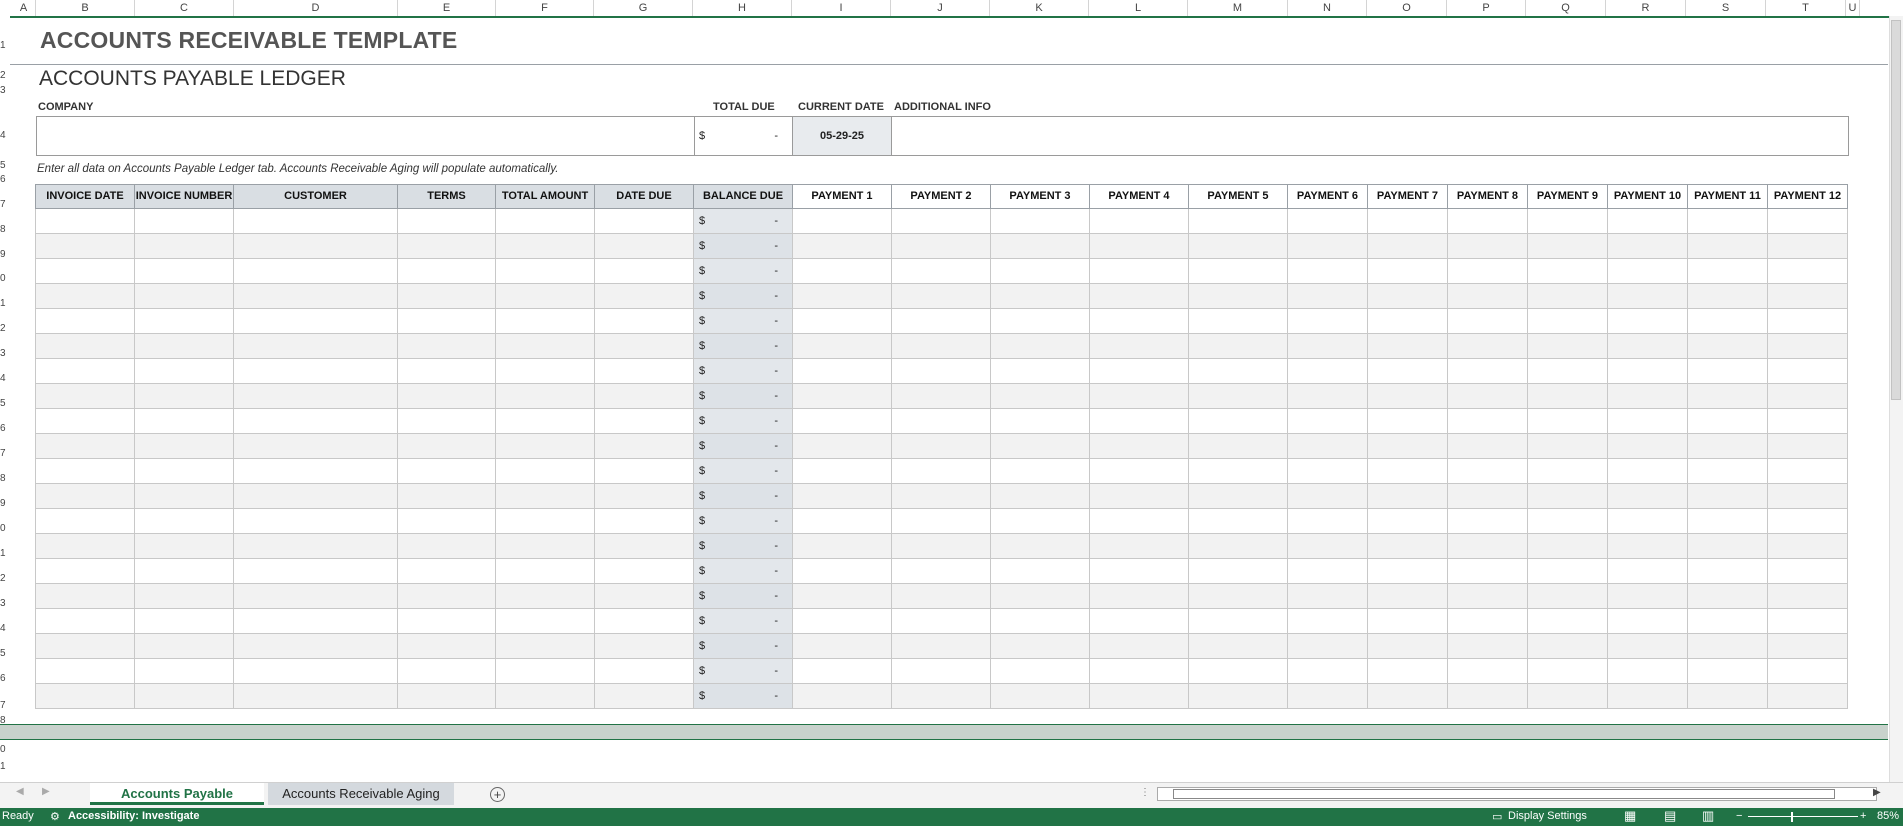 This screenshot has height=827, width=1903. Describe the element at coordinates (1863, 816) in the screenshot. I see `zoom-in-icon: +` at that location.